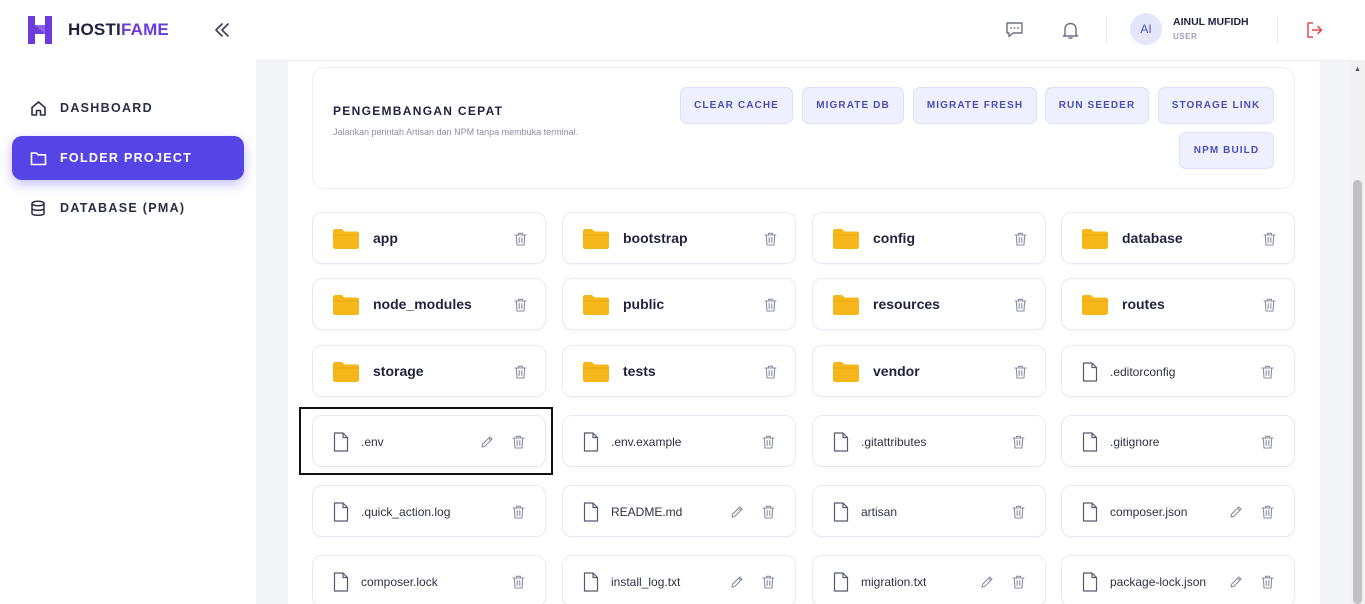  Describe the element at coordinates (429, 238) in the screenshot. I see `folder-item-app: app` at that location.